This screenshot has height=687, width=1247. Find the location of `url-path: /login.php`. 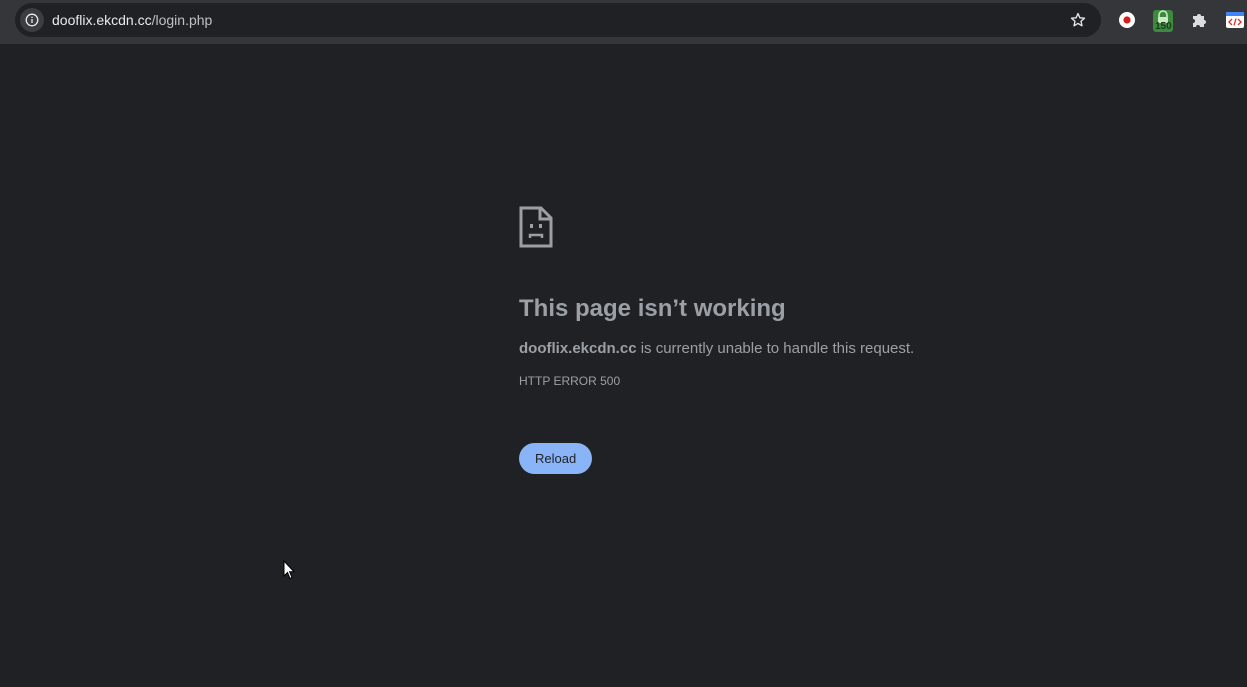

url-path: /login.php is located at coordinates (182, 20).